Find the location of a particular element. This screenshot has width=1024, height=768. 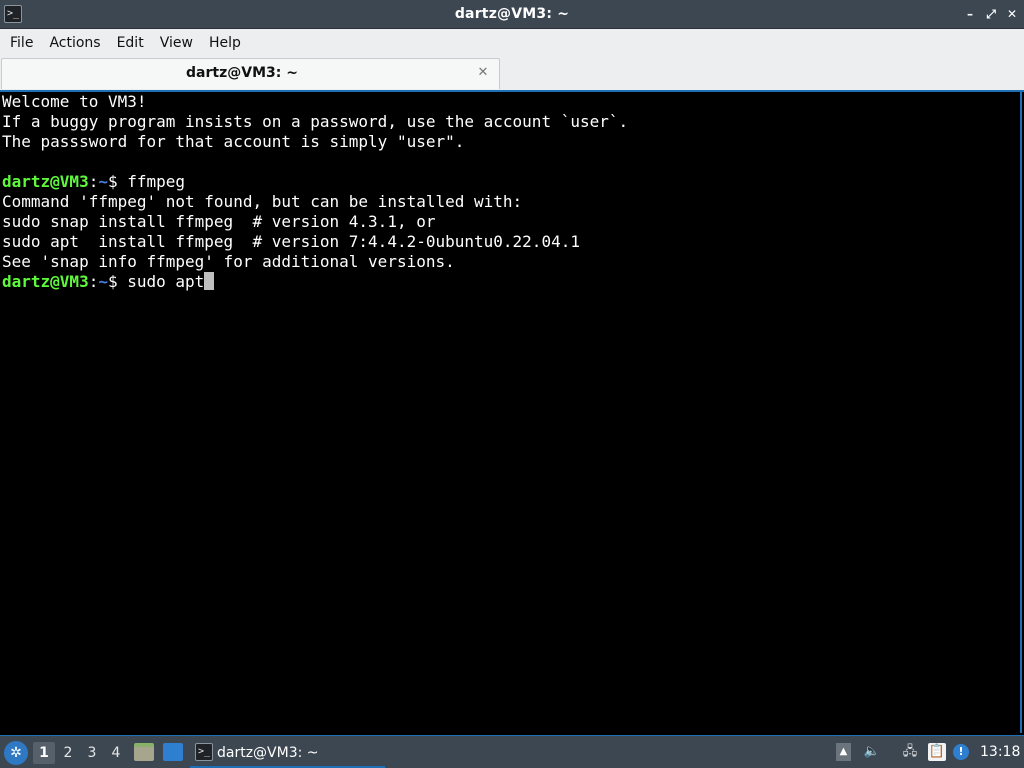

workspace-3: 3 is located at coordinates (92, 753).